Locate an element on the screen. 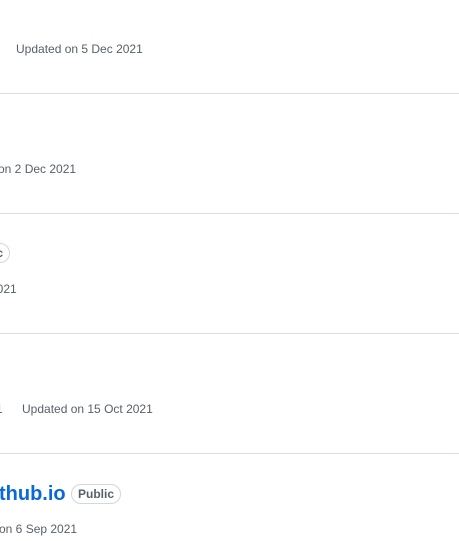 Image resolution: width=459 pixels, height=541 pixels. prefix-clip: 1 is located at coordinates (2, 410).